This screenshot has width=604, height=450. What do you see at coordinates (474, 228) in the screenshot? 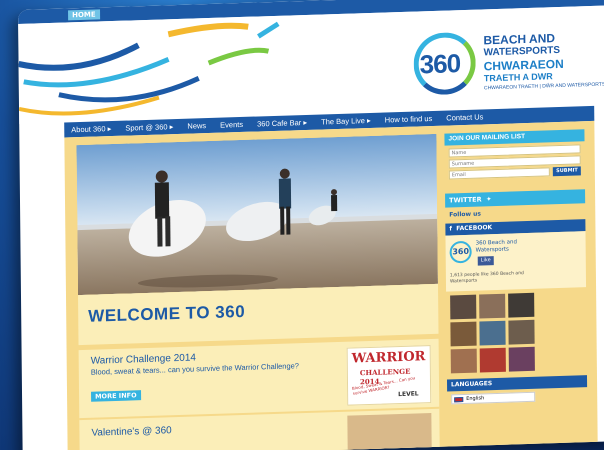
I see `facebook-label: FACEBOOK` at bounding box center [474, 228].